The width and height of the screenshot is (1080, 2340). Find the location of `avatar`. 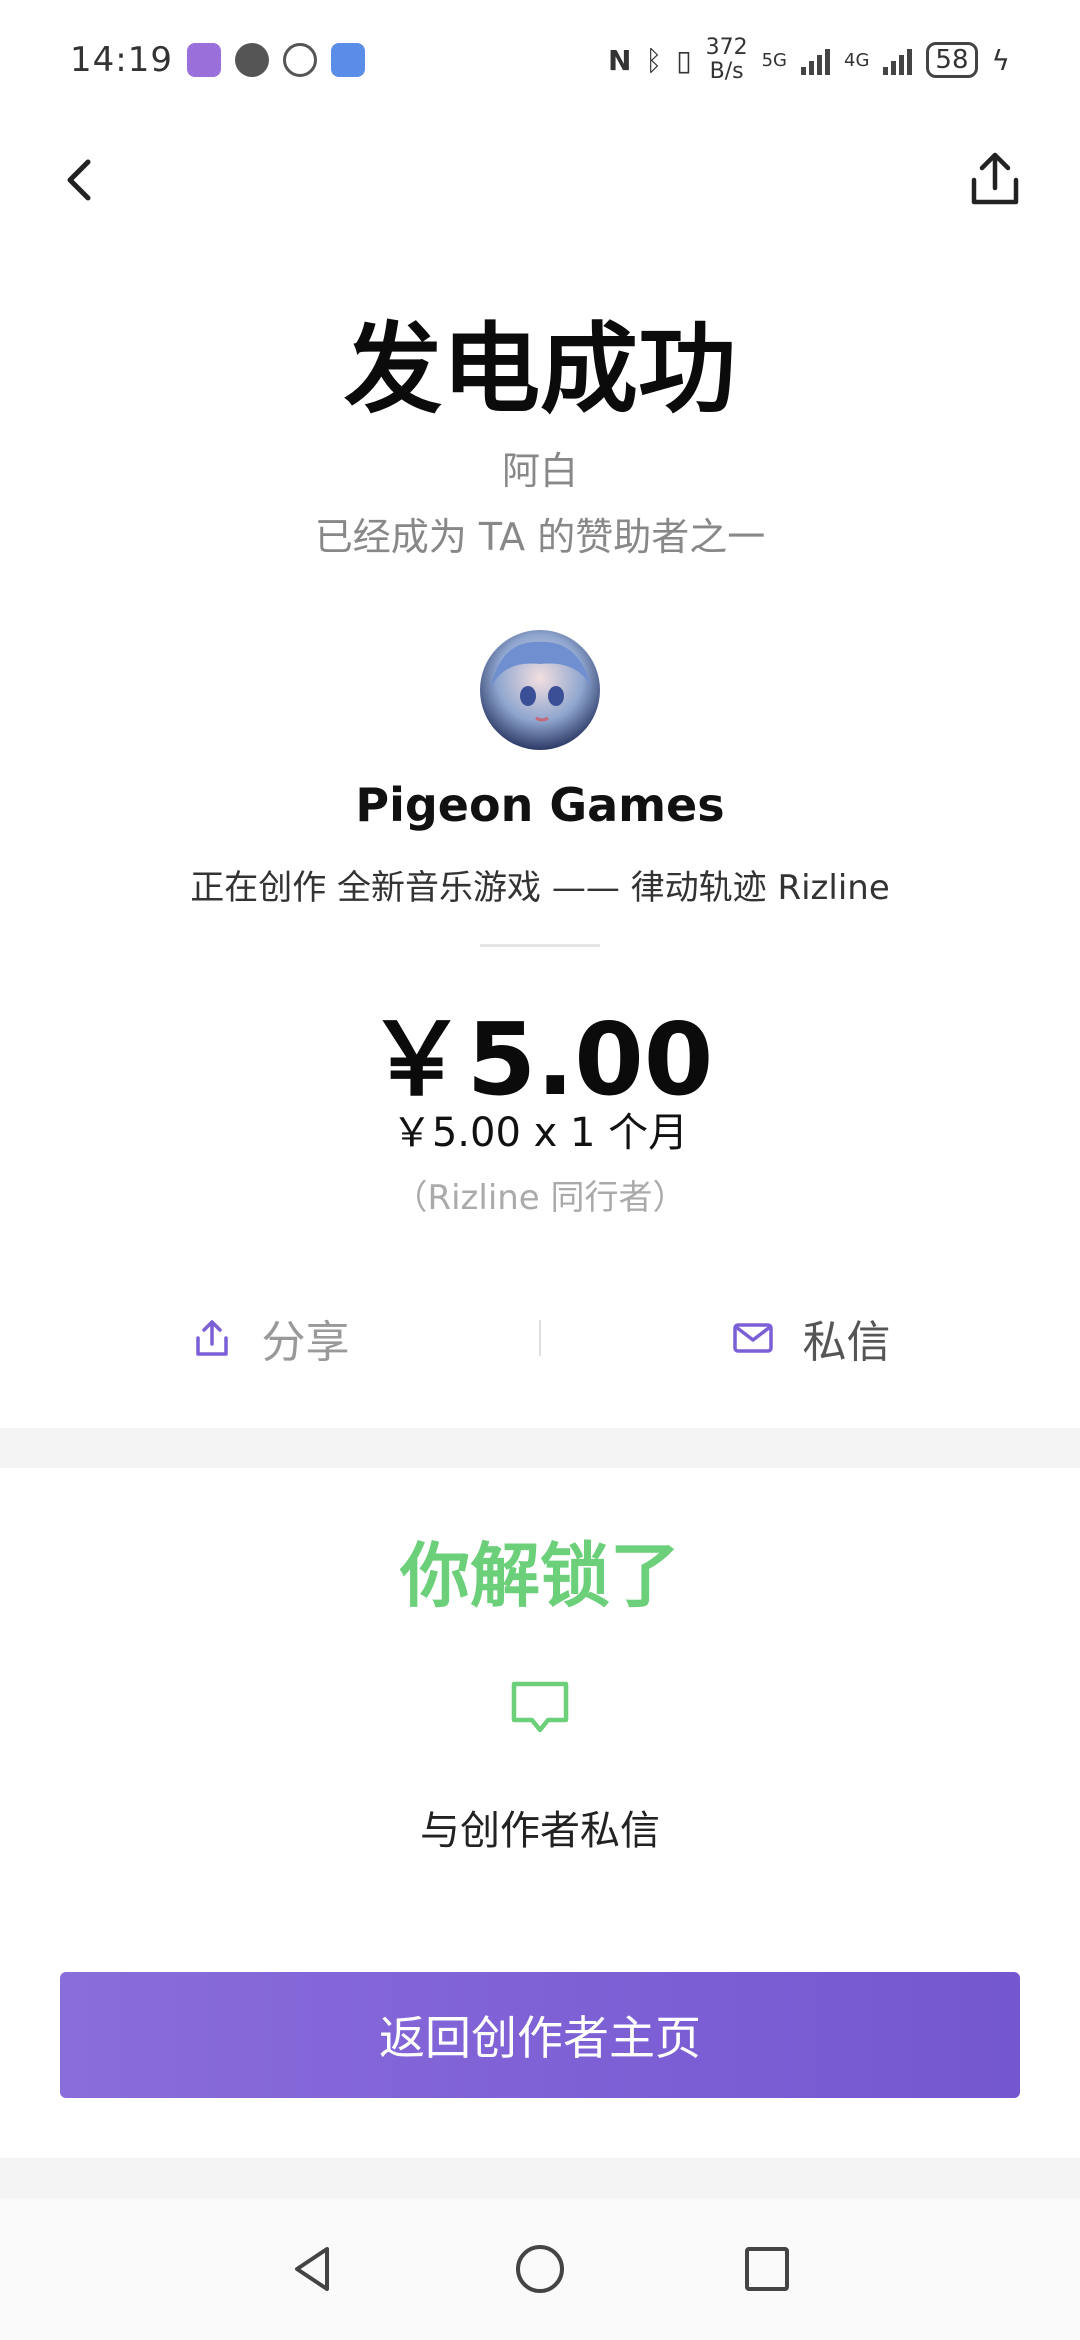

avatar is located at coordinates (540, 690).